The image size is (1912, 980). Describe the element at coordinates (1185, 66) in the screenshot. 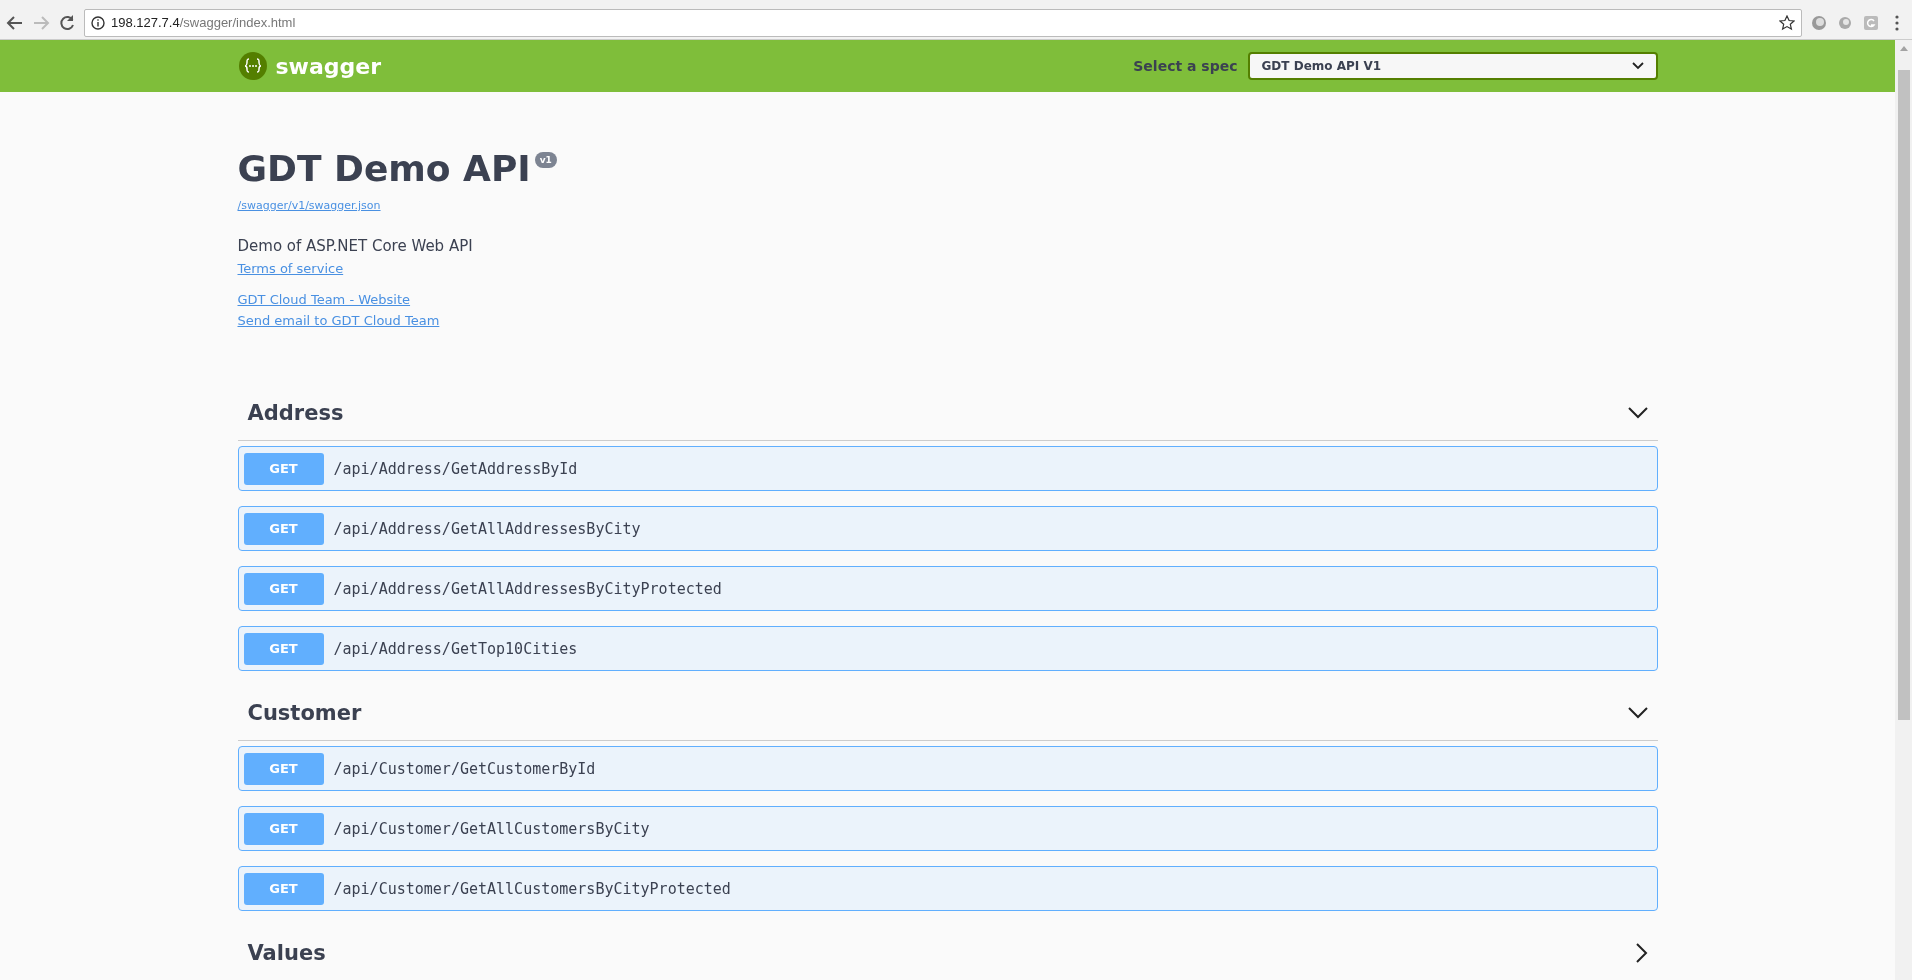

I see `spec-label: Select a spec` at that location.